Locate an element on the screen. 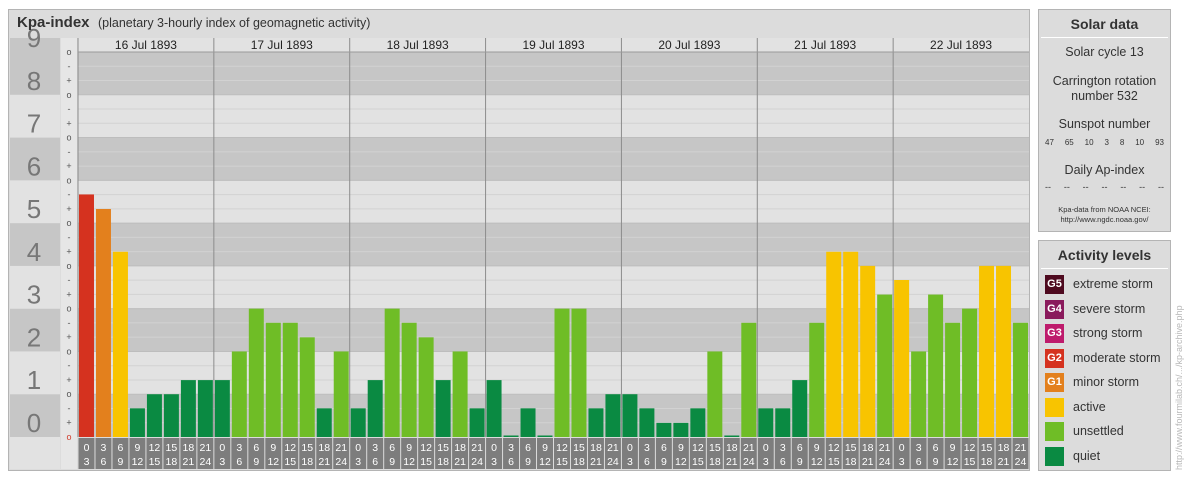 This screenshot has height=480, width=1184. solar-data-title: Solar data is located at coordinates (1104, 24).